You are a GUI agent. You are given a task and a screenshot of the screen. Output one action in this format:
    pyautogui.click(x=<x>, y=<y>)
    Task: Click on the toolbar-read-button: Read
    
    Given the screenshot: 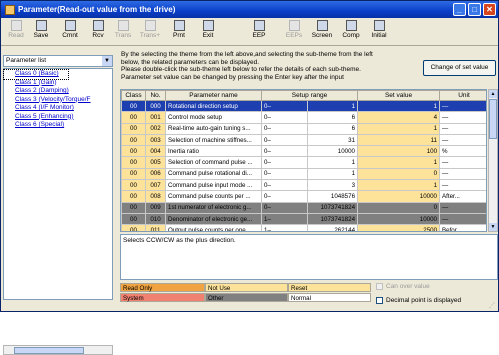 What is the action you would take?
    pyautogui.click(x=16, y=31)
    